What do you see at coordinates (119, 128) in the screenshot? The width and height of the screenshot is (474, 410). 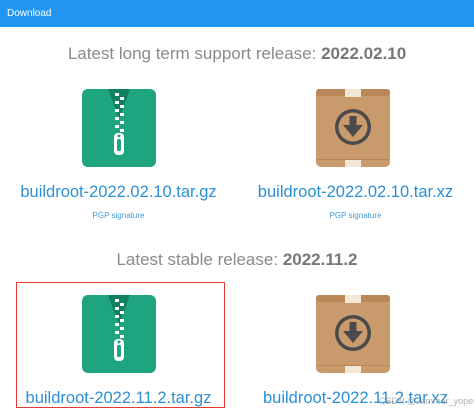 I see `zip-archive-icon` at bounding box center [119, 128].